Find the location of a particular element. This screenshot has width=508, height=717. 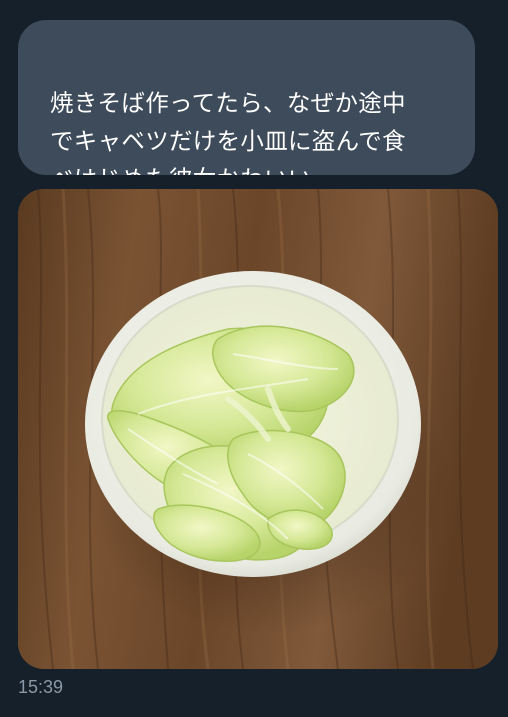

message-timestamp: 15:39 is located at coordinates (41, 687).